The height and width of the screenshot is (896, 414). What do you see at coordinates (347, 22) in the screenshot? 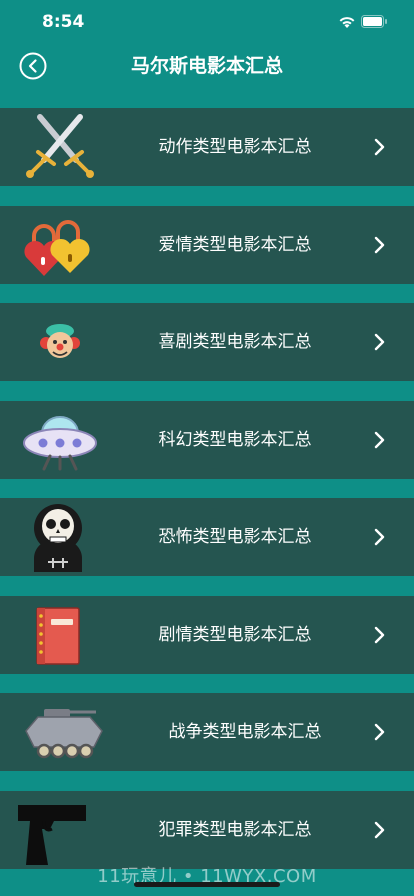
I see `wifi-icon` at bounding box center [347, 22].